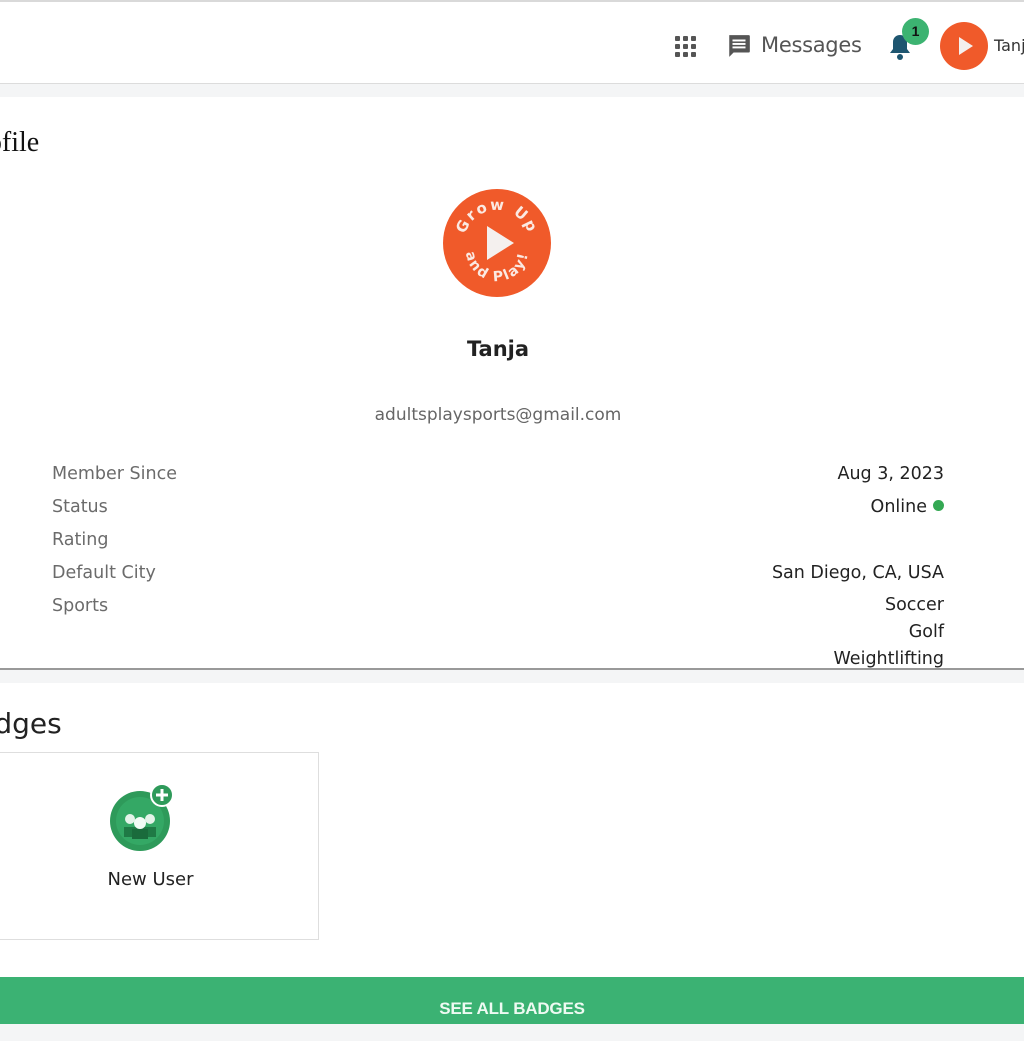 This screenshot has height=1041, width=1024. Describe the element at coordinates (498, 415) in the screenshot. I see `profile-email: adultsplaysports@gmail.com` at that location.